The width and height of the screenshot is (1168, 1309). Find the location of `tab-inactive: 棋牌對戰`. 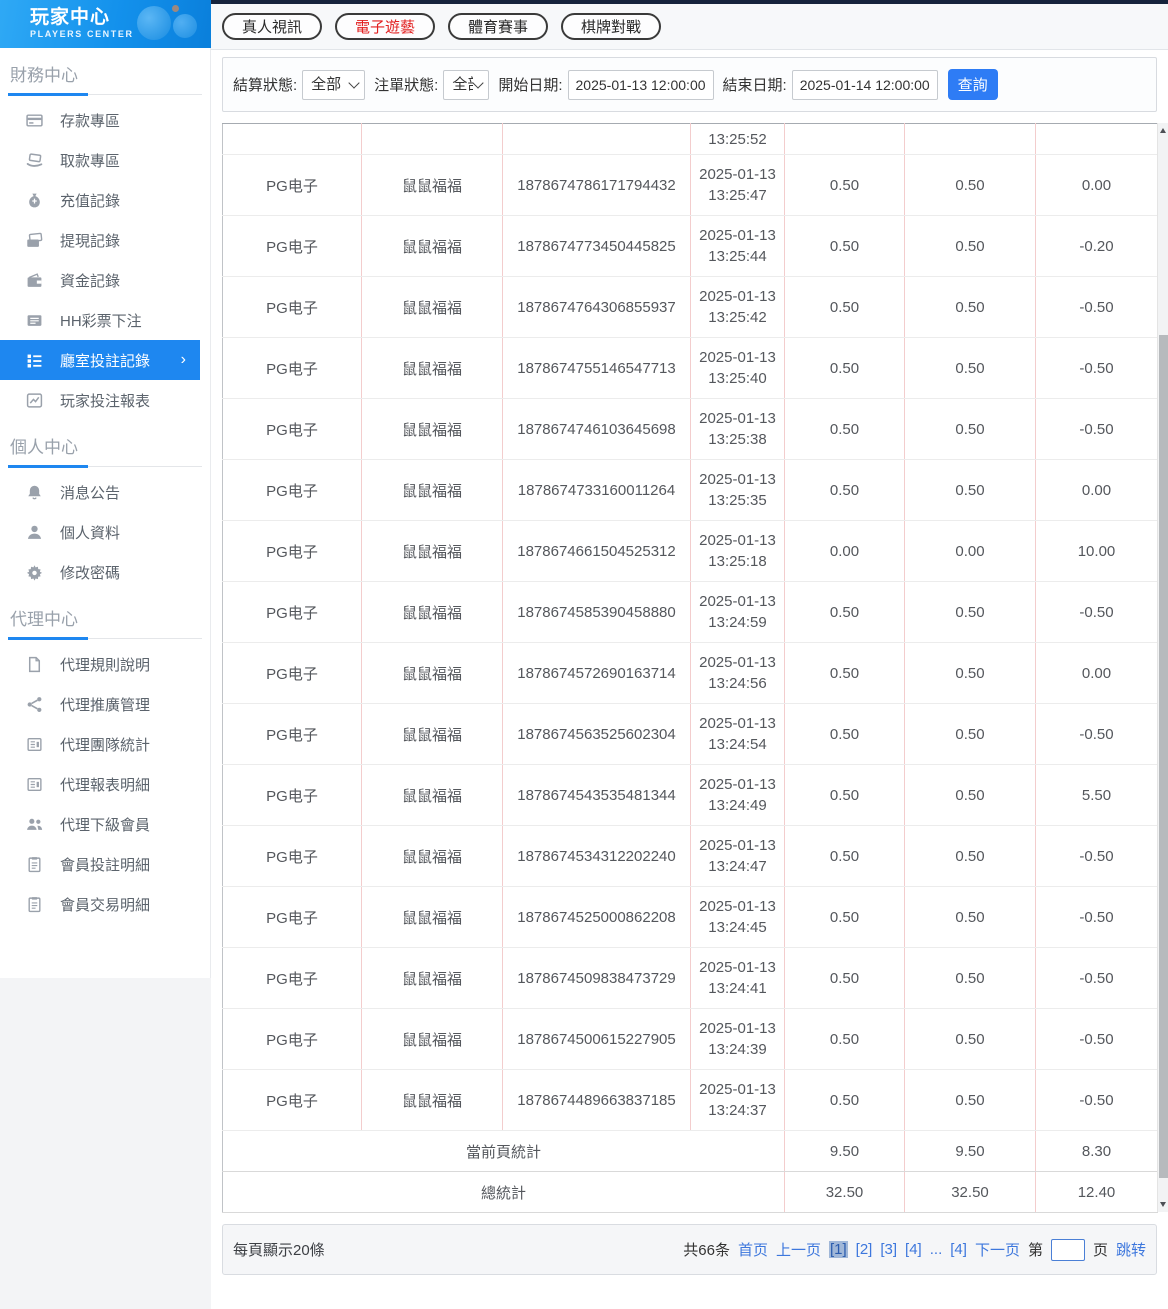

tab-inactive: 棋牌對戰 is located at coordinates (611, 26).